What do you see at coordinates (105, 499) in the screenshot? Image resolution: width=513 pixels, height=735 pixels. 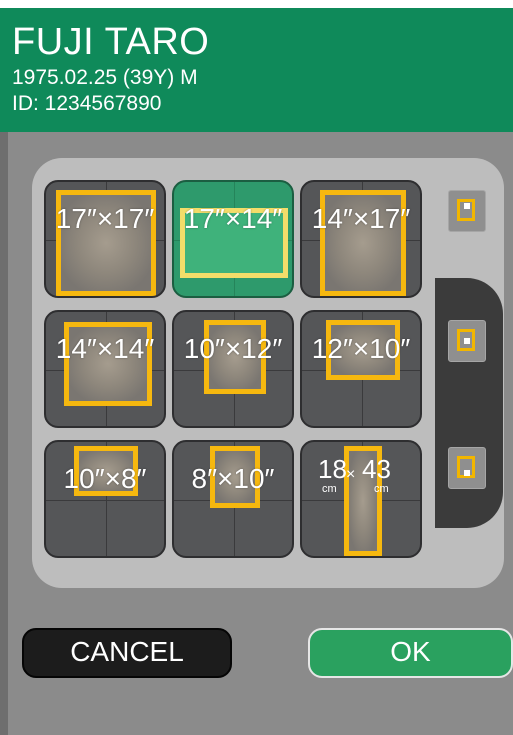 I see `film-size-10x8-tile: 10″×8″` at bounding box center [105, 499].